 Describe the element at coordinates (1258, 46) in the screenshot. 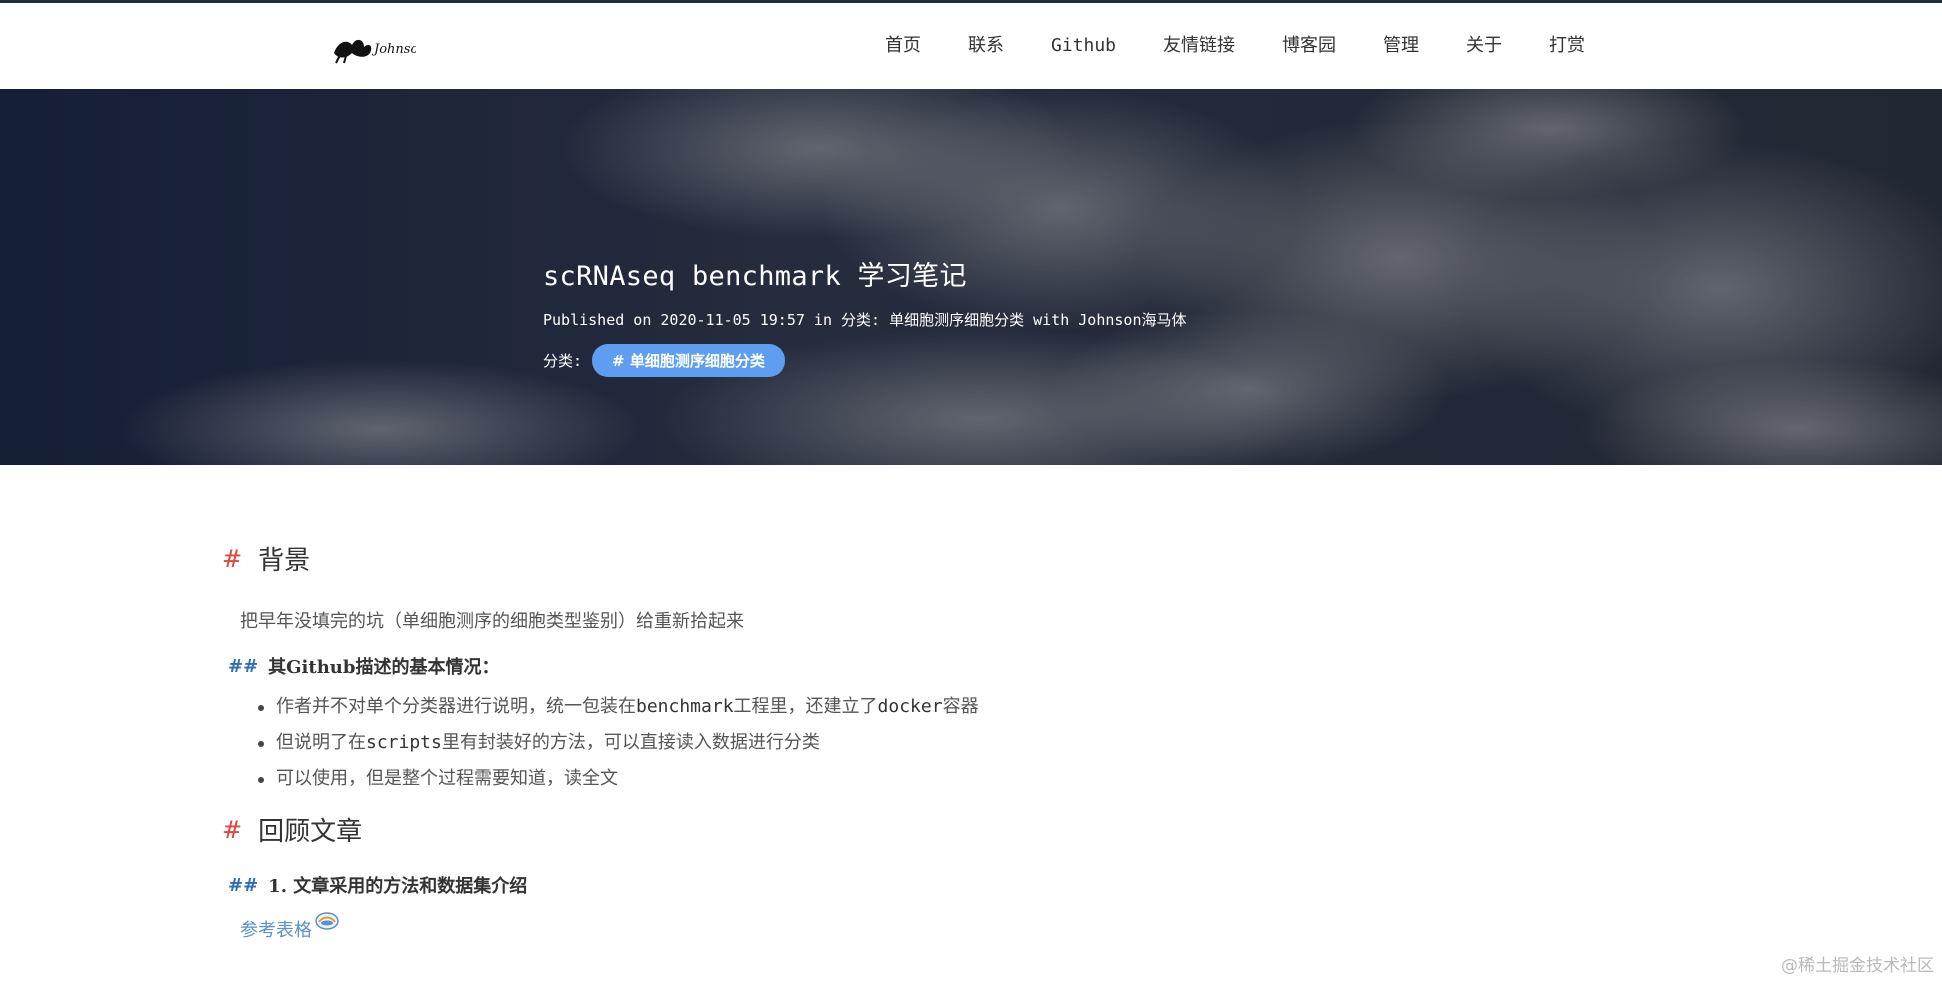

I see `main-nav: 首页 联系 Github 友情链接 博客园 管理 关于 打赏` at that location.